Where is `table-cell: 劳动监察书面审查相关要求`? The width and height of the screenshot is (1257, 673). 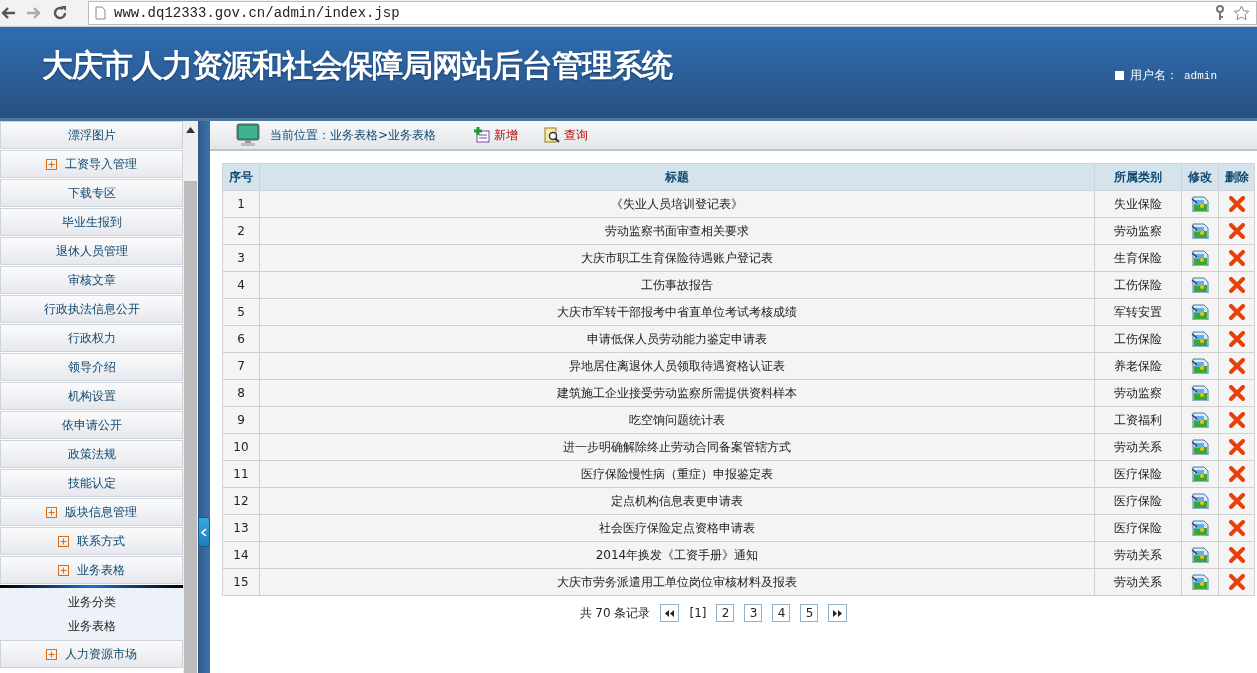
table-cell: 劳动监察书面审查相关要求 is located at coordinates (677, 231).